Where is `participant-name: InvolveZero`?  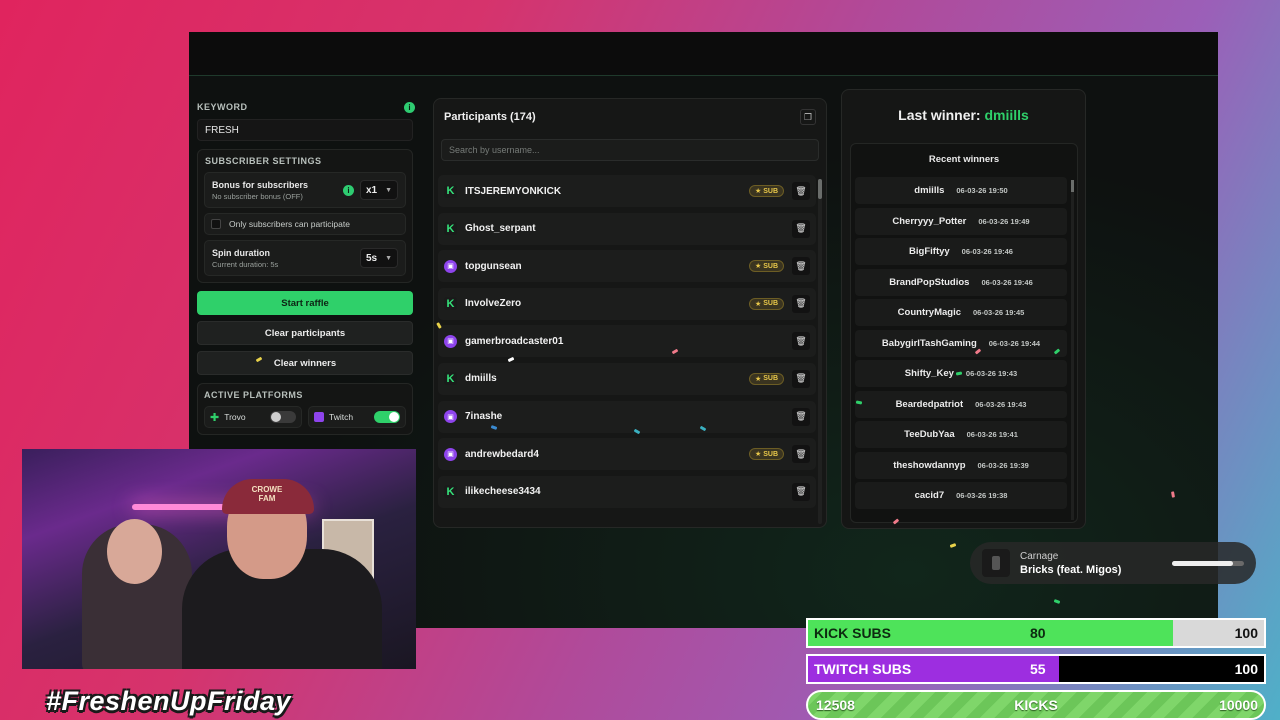
participant-name: InvolveZero is located at coordinates (493, 304).